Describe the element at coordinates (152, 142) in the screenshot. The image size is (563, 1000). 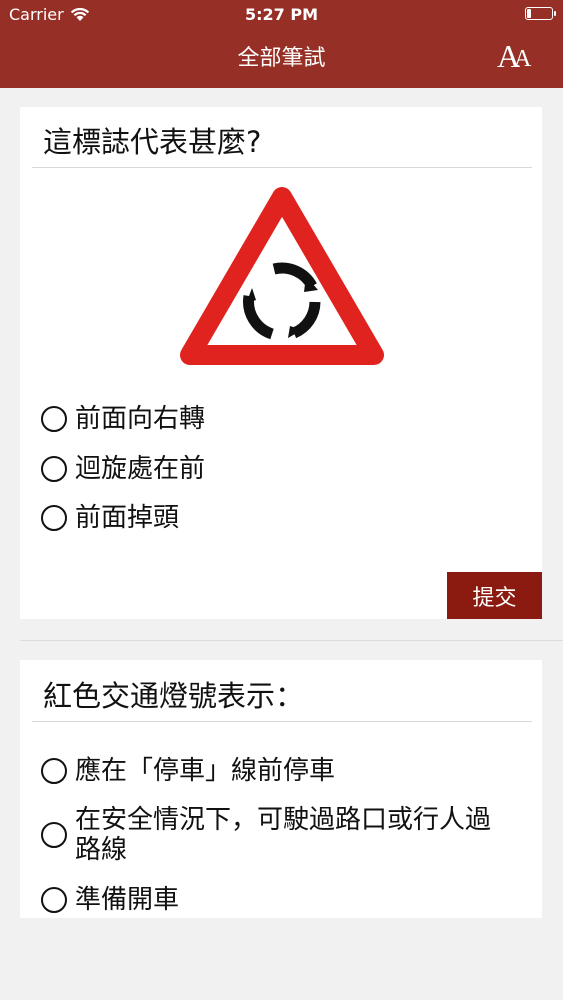
I see `question-title: 這標誌代表甚麼?` at that location.